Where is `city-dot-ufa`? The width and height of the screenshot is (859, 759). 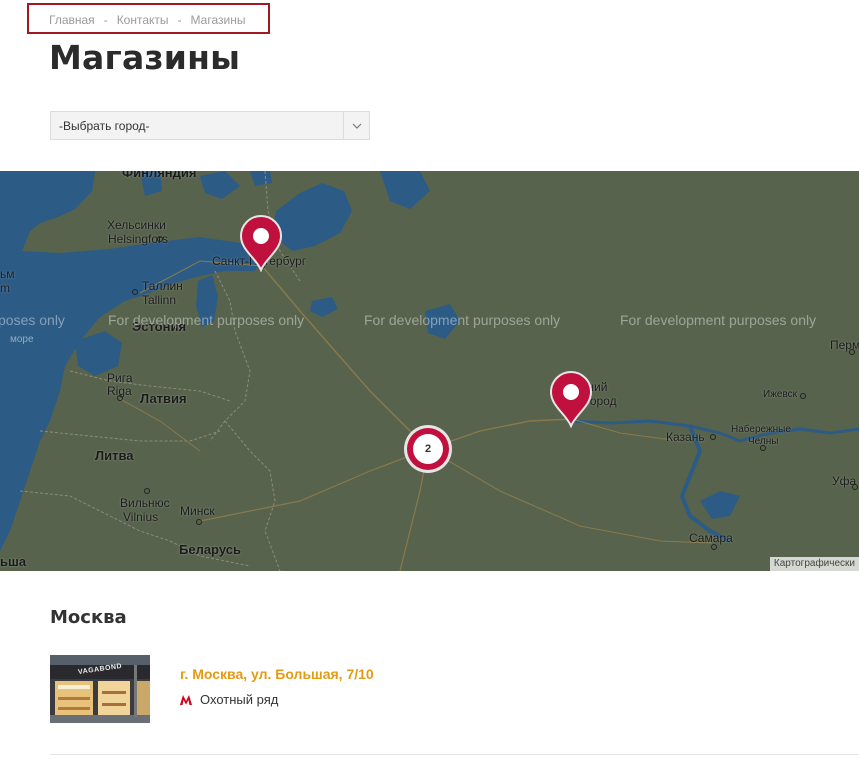
city-dot-ufa is located at coordinates (855, 487).